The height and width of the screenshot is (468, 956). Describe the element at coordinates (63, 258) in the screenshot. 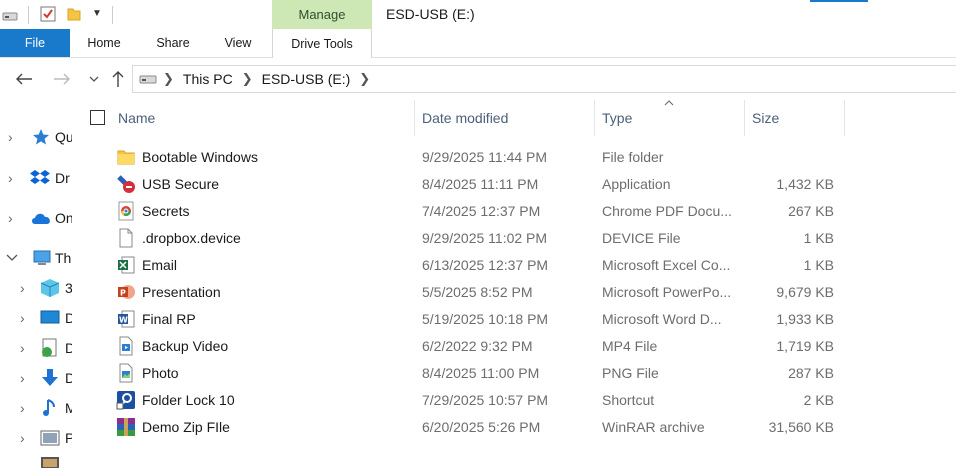

I see `nav-item-label: Th` at that location.